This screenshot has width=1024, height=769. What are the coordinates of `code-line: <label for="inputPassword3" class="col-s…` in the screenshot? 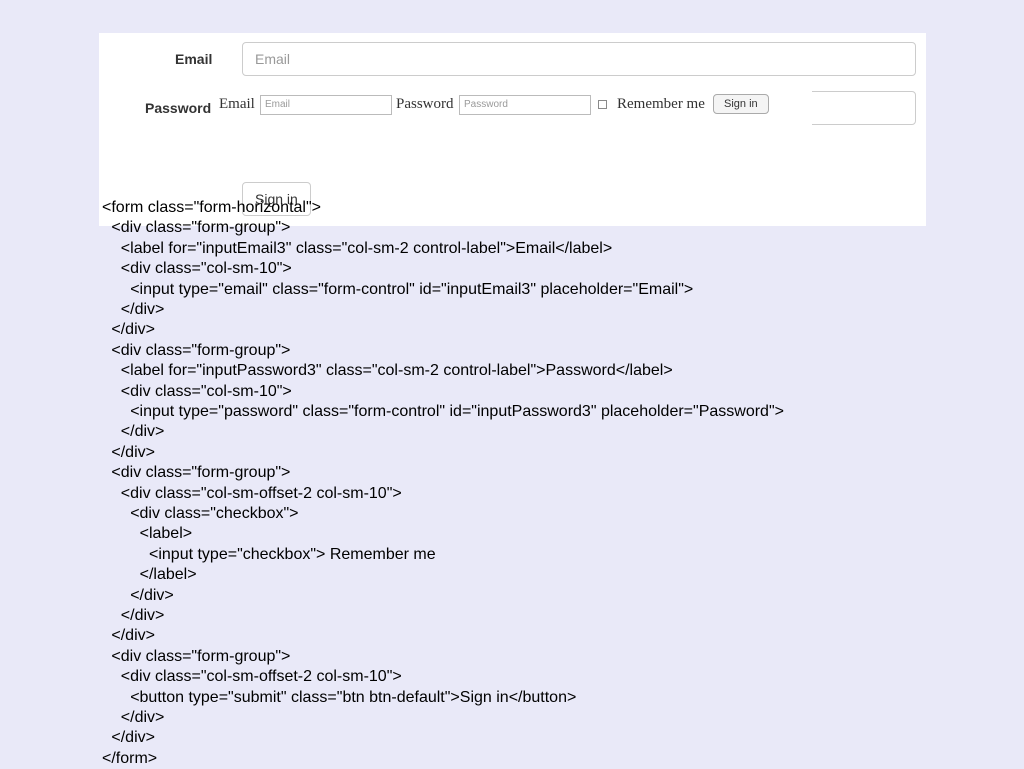 It's located at (396, 371).